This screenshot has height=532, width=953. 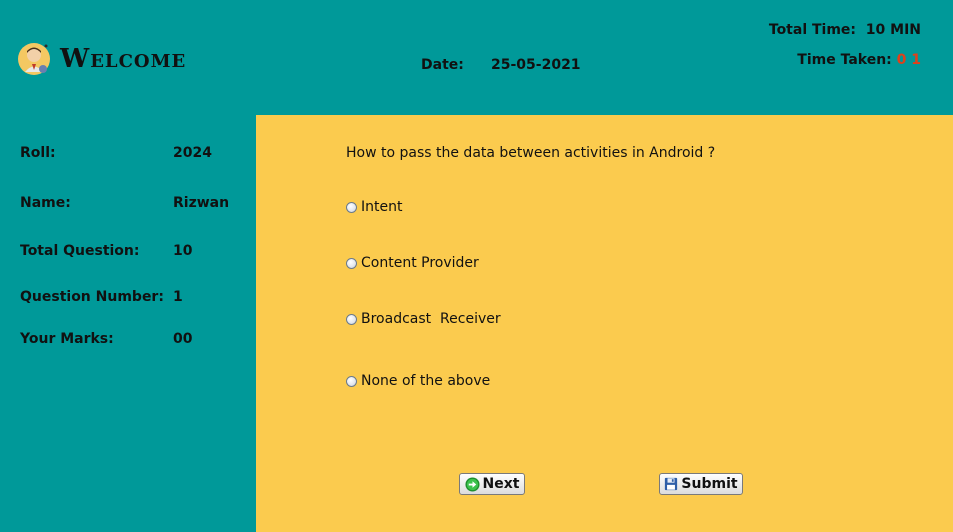 I want to click on welcome-title: Welcome, so click(x=123, y=59).